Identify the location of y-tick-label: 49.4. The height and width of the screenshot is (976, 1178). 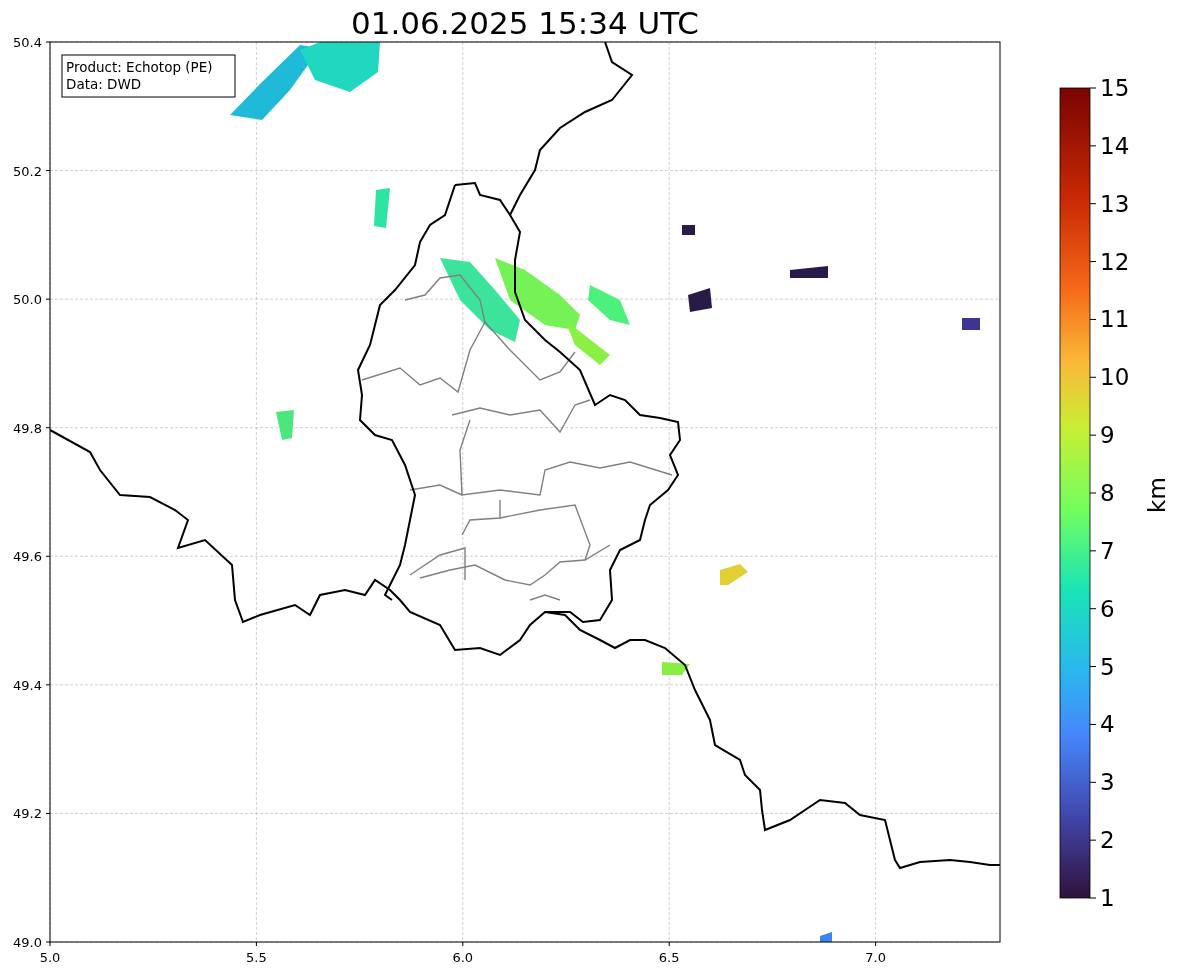
(27, 685).